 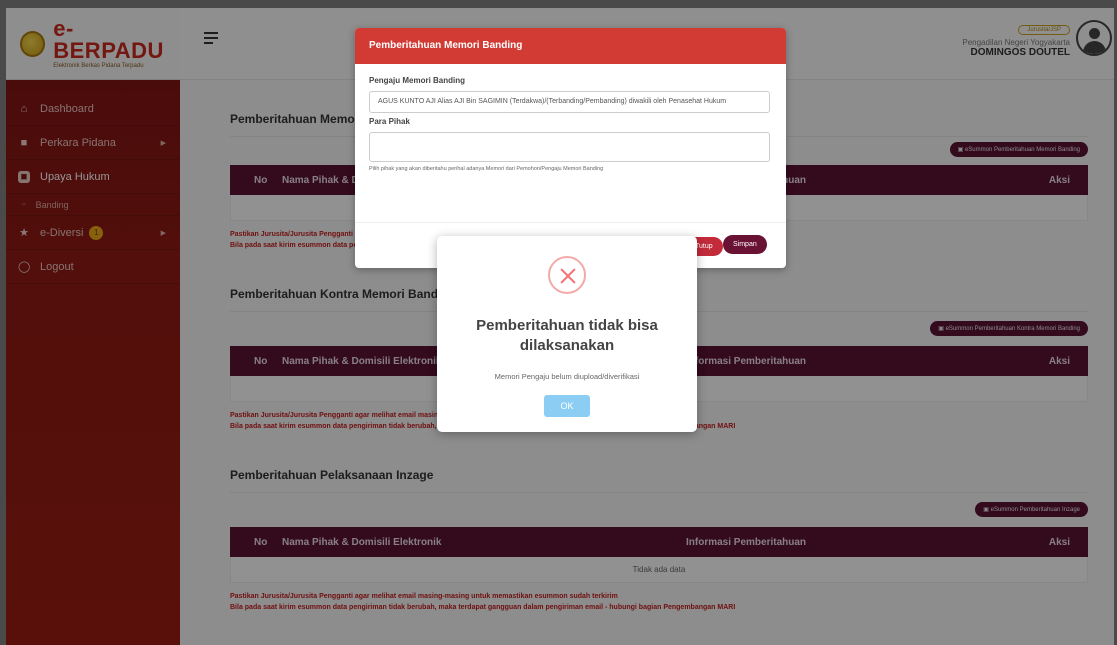 I want to click on alert-title: Pemberitahuan tidak bisa dilaksanakan, so click(x=567, y=335).